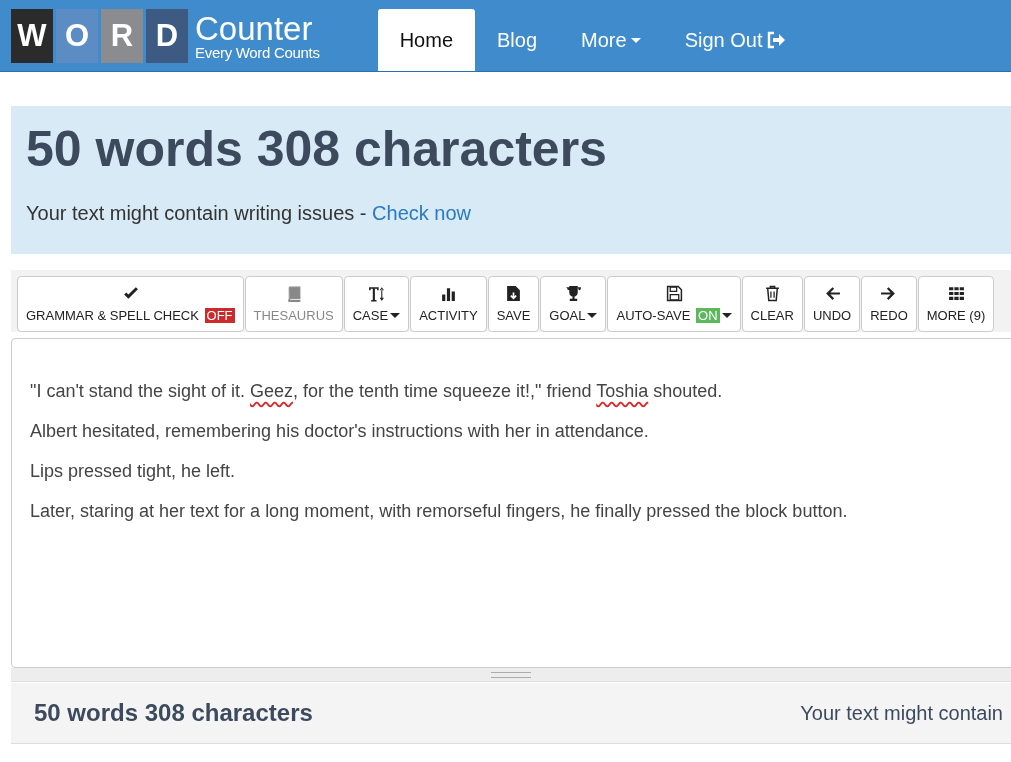 The image size is (1011, 762). Describe the element at coordinates (377, 391) in the screenshot. I see `editor-paragraph: "I can't stand the sight of it. Geez, for the tenth time squeeze it!," friend Toshia shouted.` at that location.